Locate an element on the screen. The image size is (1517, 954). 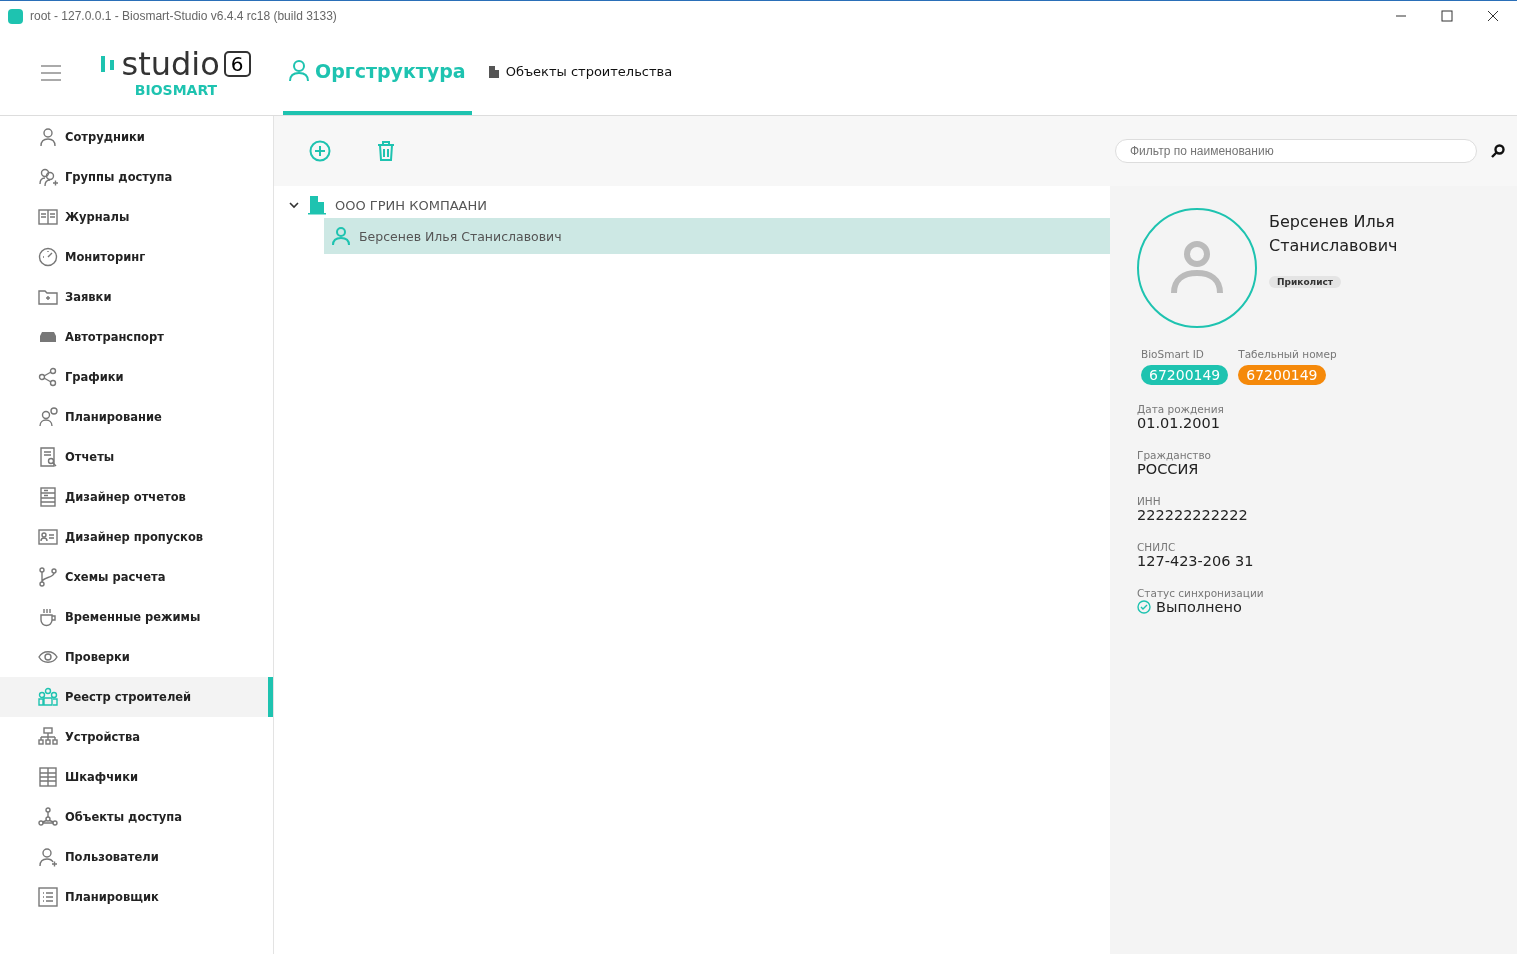
cabinet-icon is located at coordinates (48, 497).